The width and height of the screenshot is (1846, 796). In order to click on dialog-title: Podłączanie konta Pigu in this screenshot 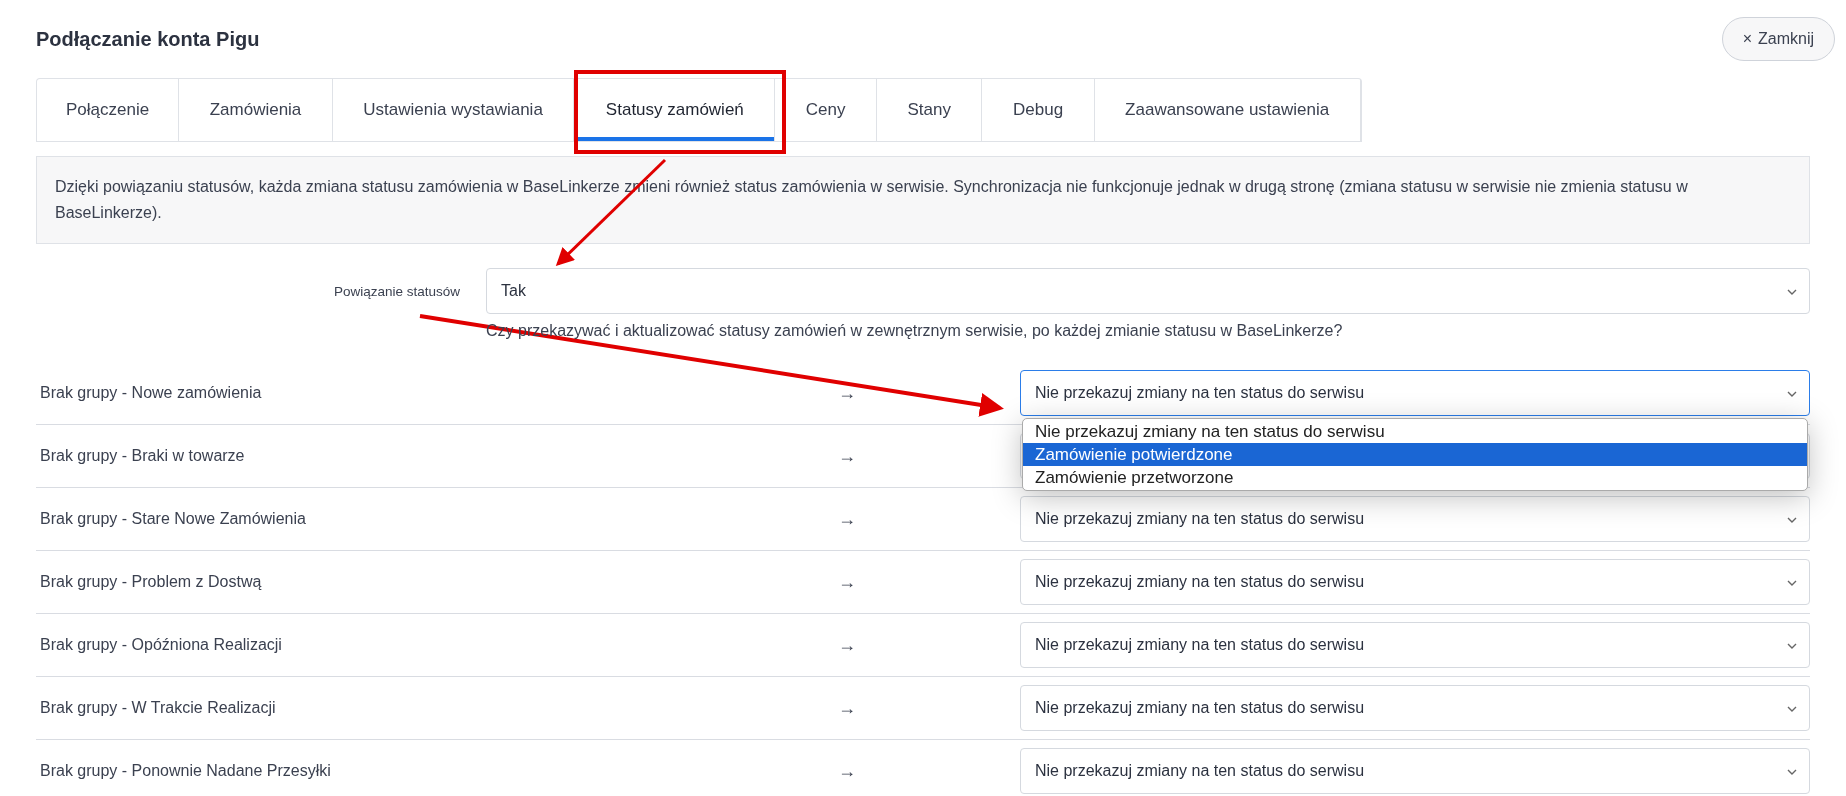, I will do `click(148, 39)`.